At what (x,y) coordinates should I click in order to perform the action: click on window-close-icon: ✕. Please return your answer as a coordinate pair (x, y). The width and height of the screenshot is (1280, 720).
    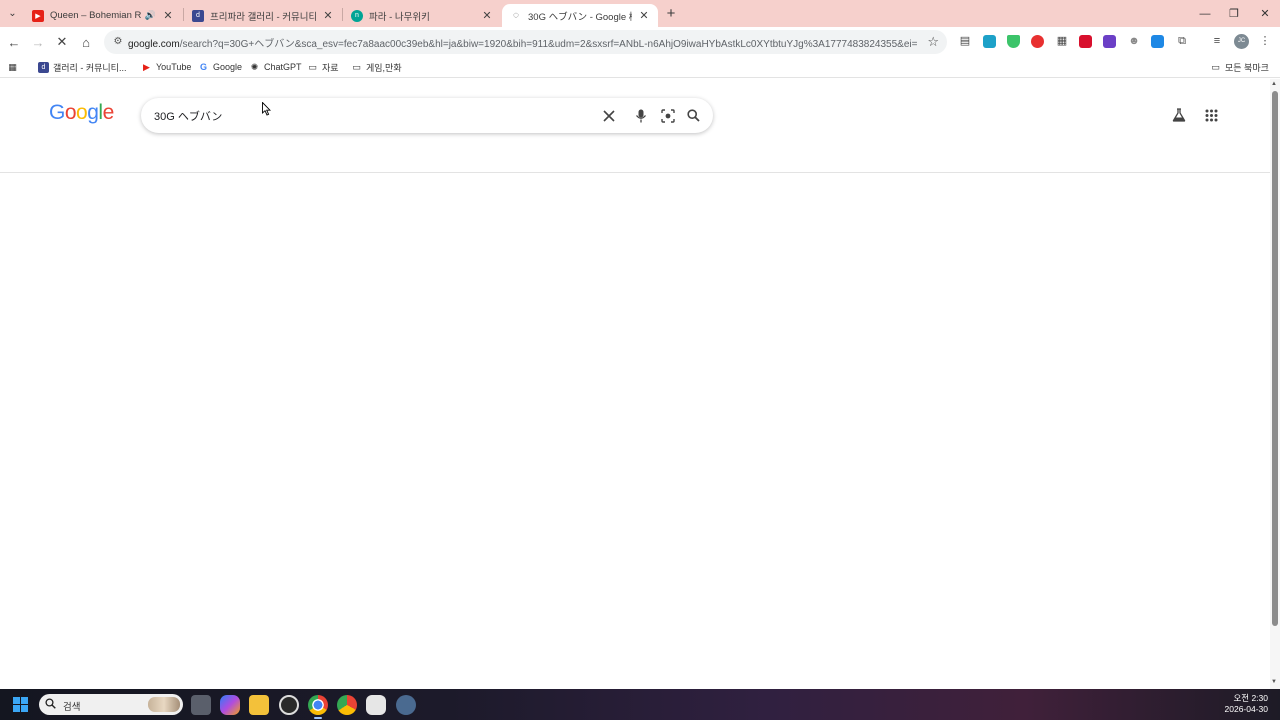
    Looking at the image, I should click on (1265, 13).